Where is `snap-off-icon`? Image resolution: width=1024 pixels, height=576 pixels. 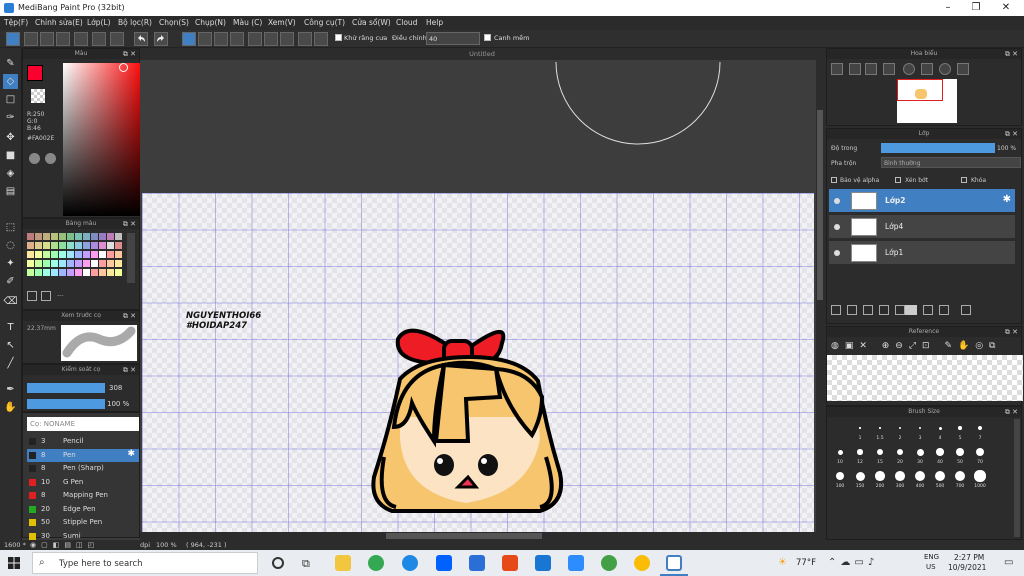
snap-off-icon is located at coordinates (189, 39).